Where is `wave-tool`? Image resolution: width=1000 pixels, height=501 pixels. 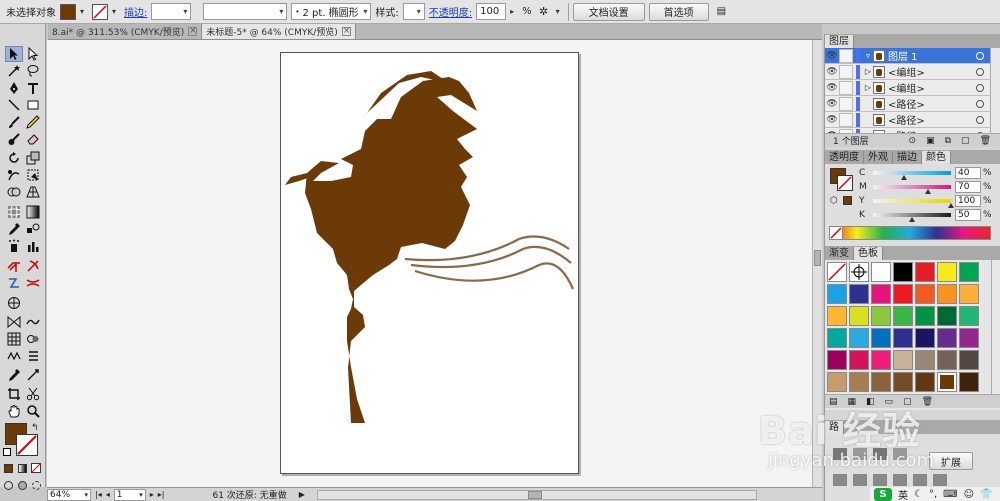
wave-tool is located at coordinates (33, 322).